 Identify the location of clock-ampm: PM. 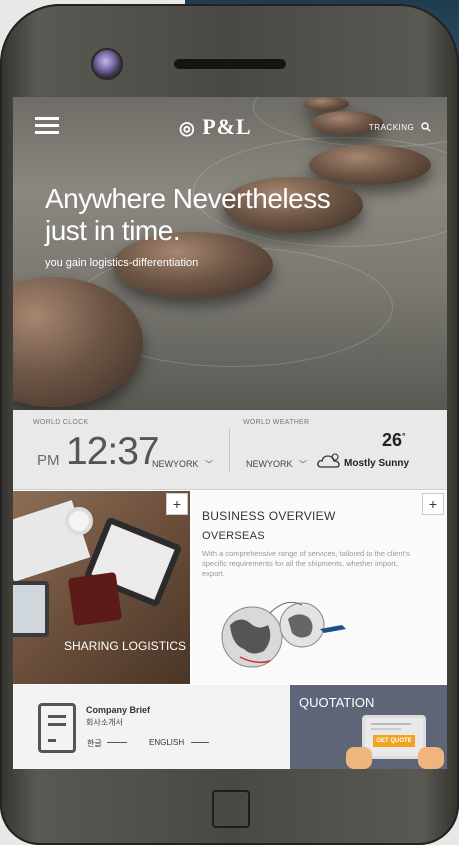
(48, 460).